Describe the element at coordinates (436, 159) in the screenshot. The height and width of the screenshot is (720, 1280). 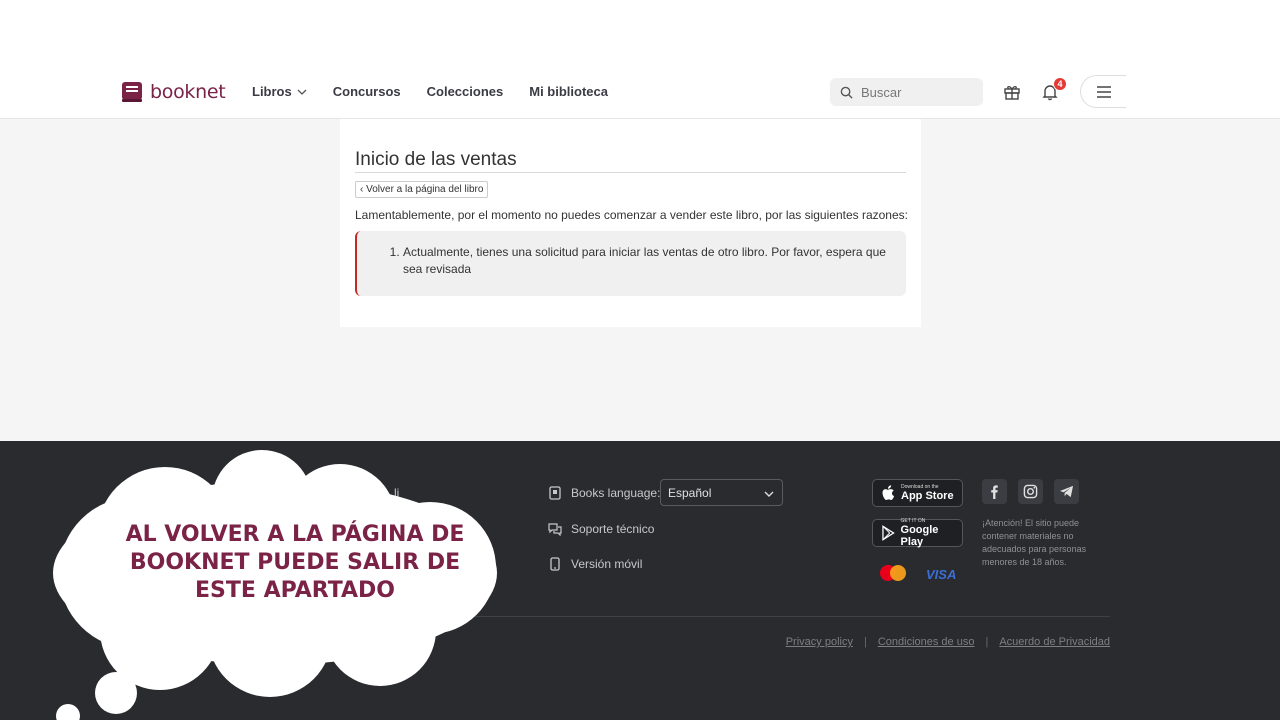
I see `page-title: Inicio de las ventas` at that location.